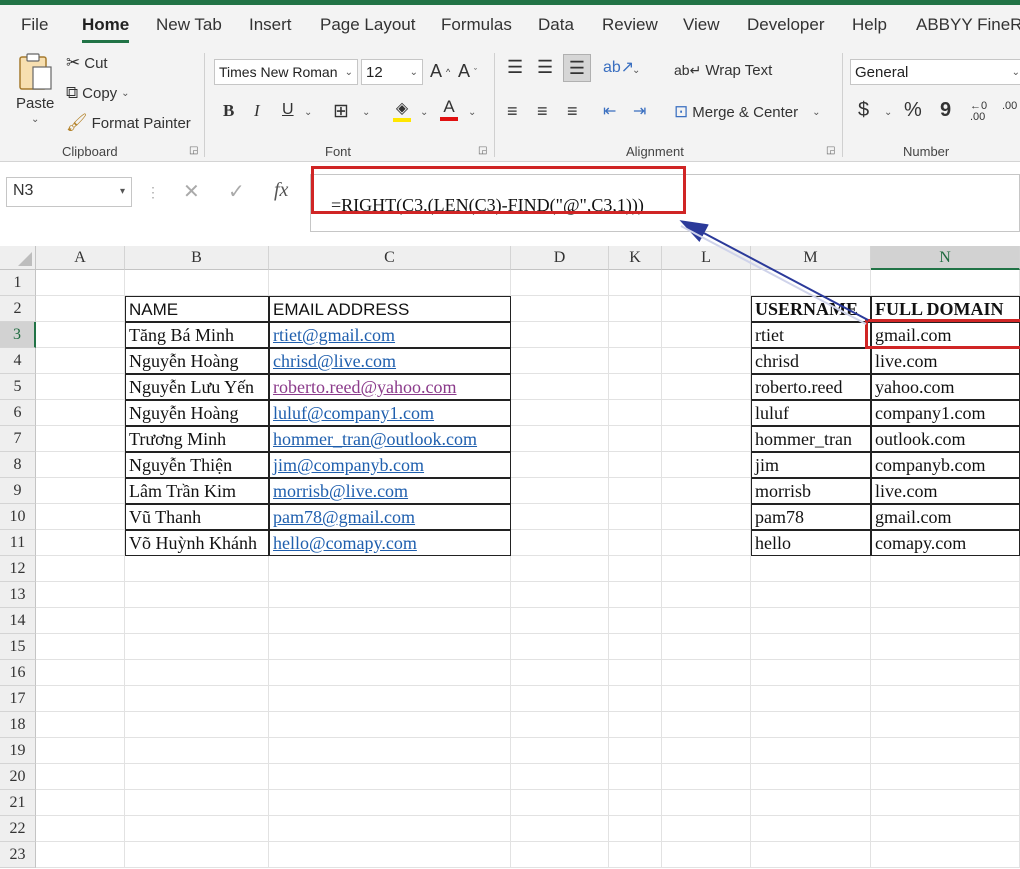 The width and height of the screenshot is (1020, 869). I want to click on tab-insert: Insert, so click(270, 25).